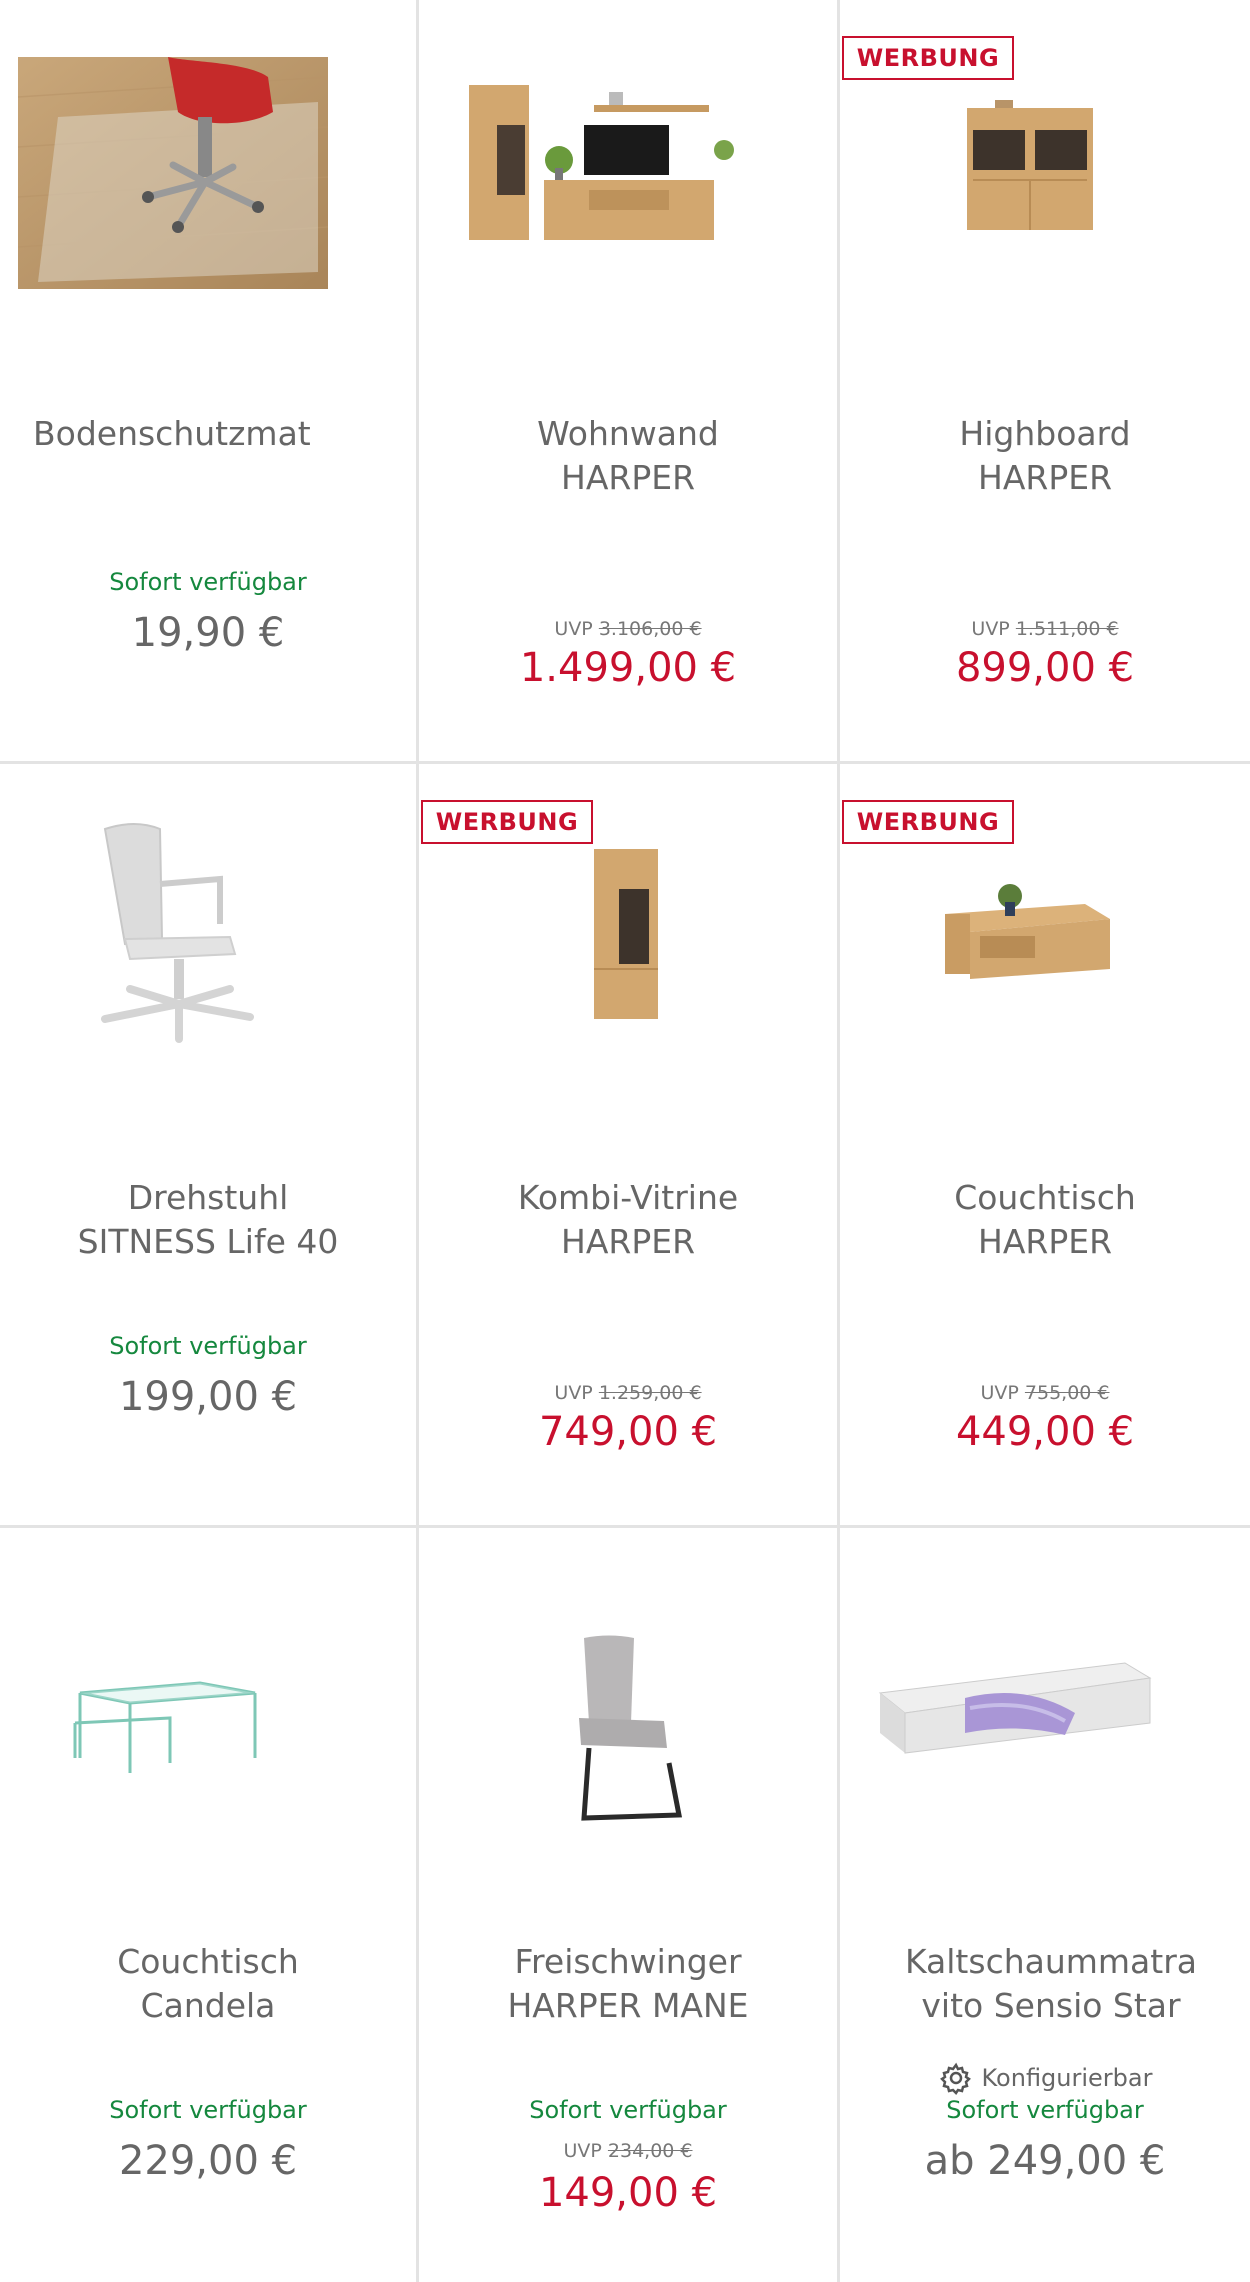 The image size is (1250, 2282). I want to click on product-title: Wohnwand HARPER, so click(628, 456).